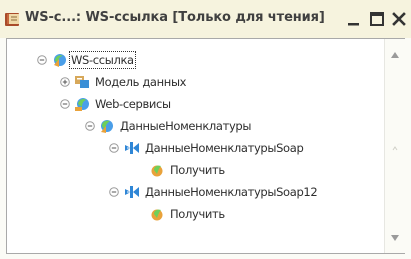  What do you see at coordinates (102, 60) in the screenshot?
I see `tree-node-label: WS-ссылка` at bounding box center [102, 60].